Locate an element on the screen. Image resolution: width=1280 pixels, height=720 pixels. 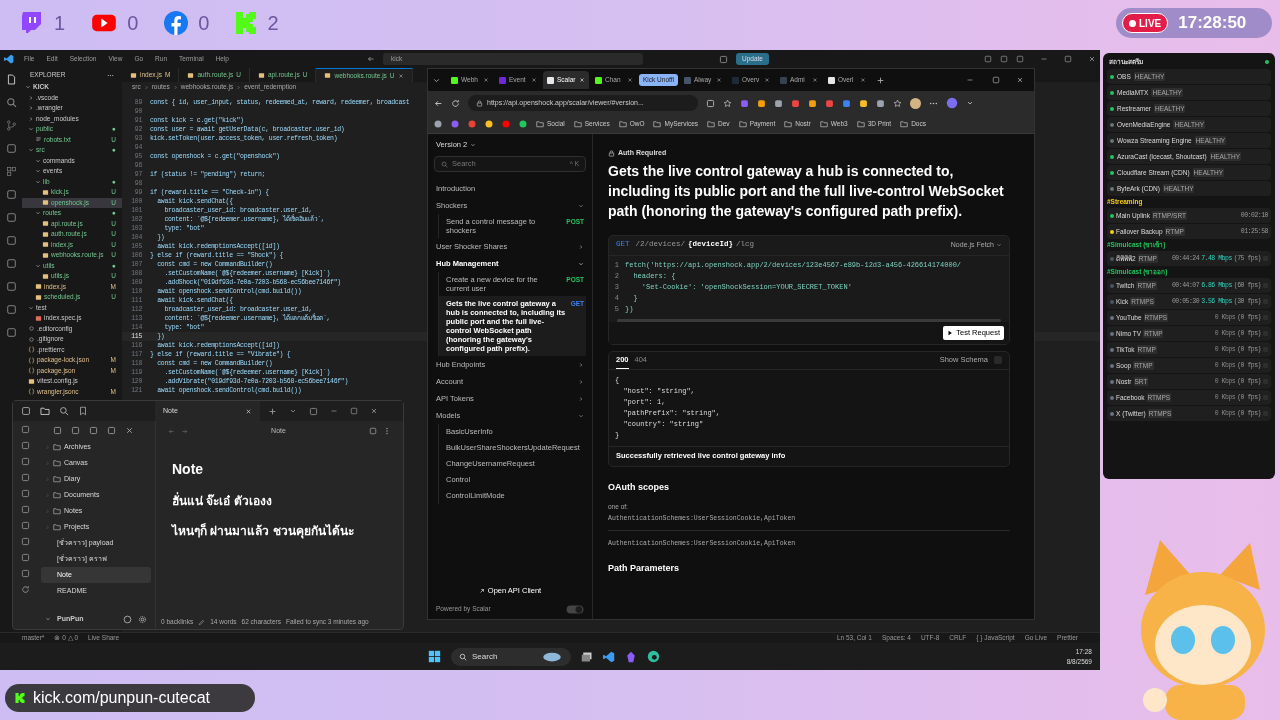
twitch-logo-icon is located at coordinates (32, 23).